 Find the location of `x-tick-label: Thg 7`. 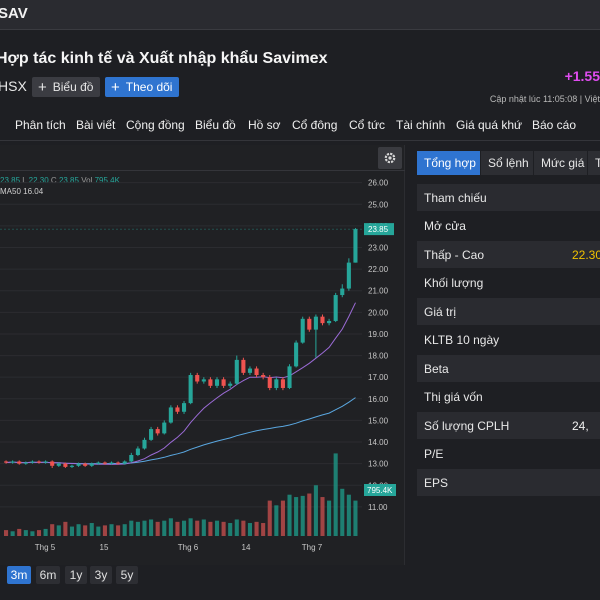

x-tick-label: Thg 7 is located at coordinates (312, 547).